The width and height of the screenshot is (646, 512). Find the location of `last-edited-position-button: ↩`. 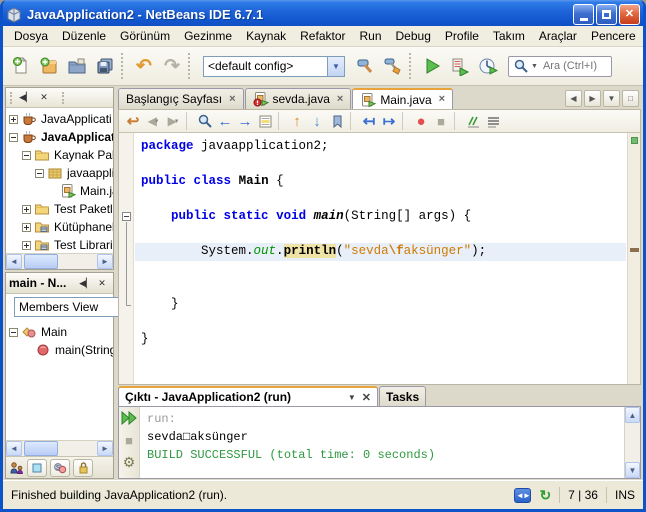

last-edited-position-button: ↩ is located at coordinates (133, 121).